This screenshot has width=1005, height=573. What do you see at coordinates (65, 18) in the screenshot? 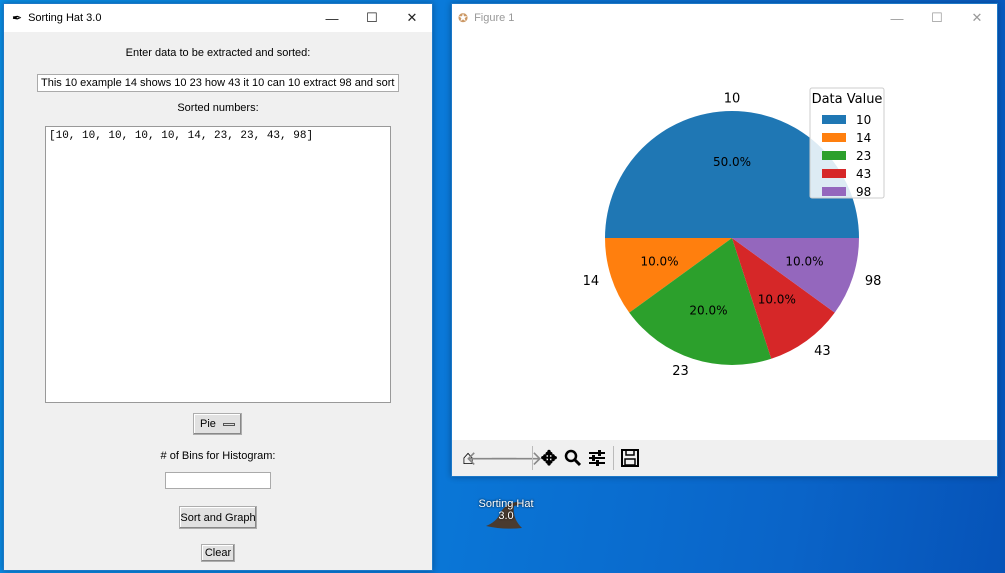
I see `window-title: Sorting Hat 3.0` at bounding box center [65, 18].